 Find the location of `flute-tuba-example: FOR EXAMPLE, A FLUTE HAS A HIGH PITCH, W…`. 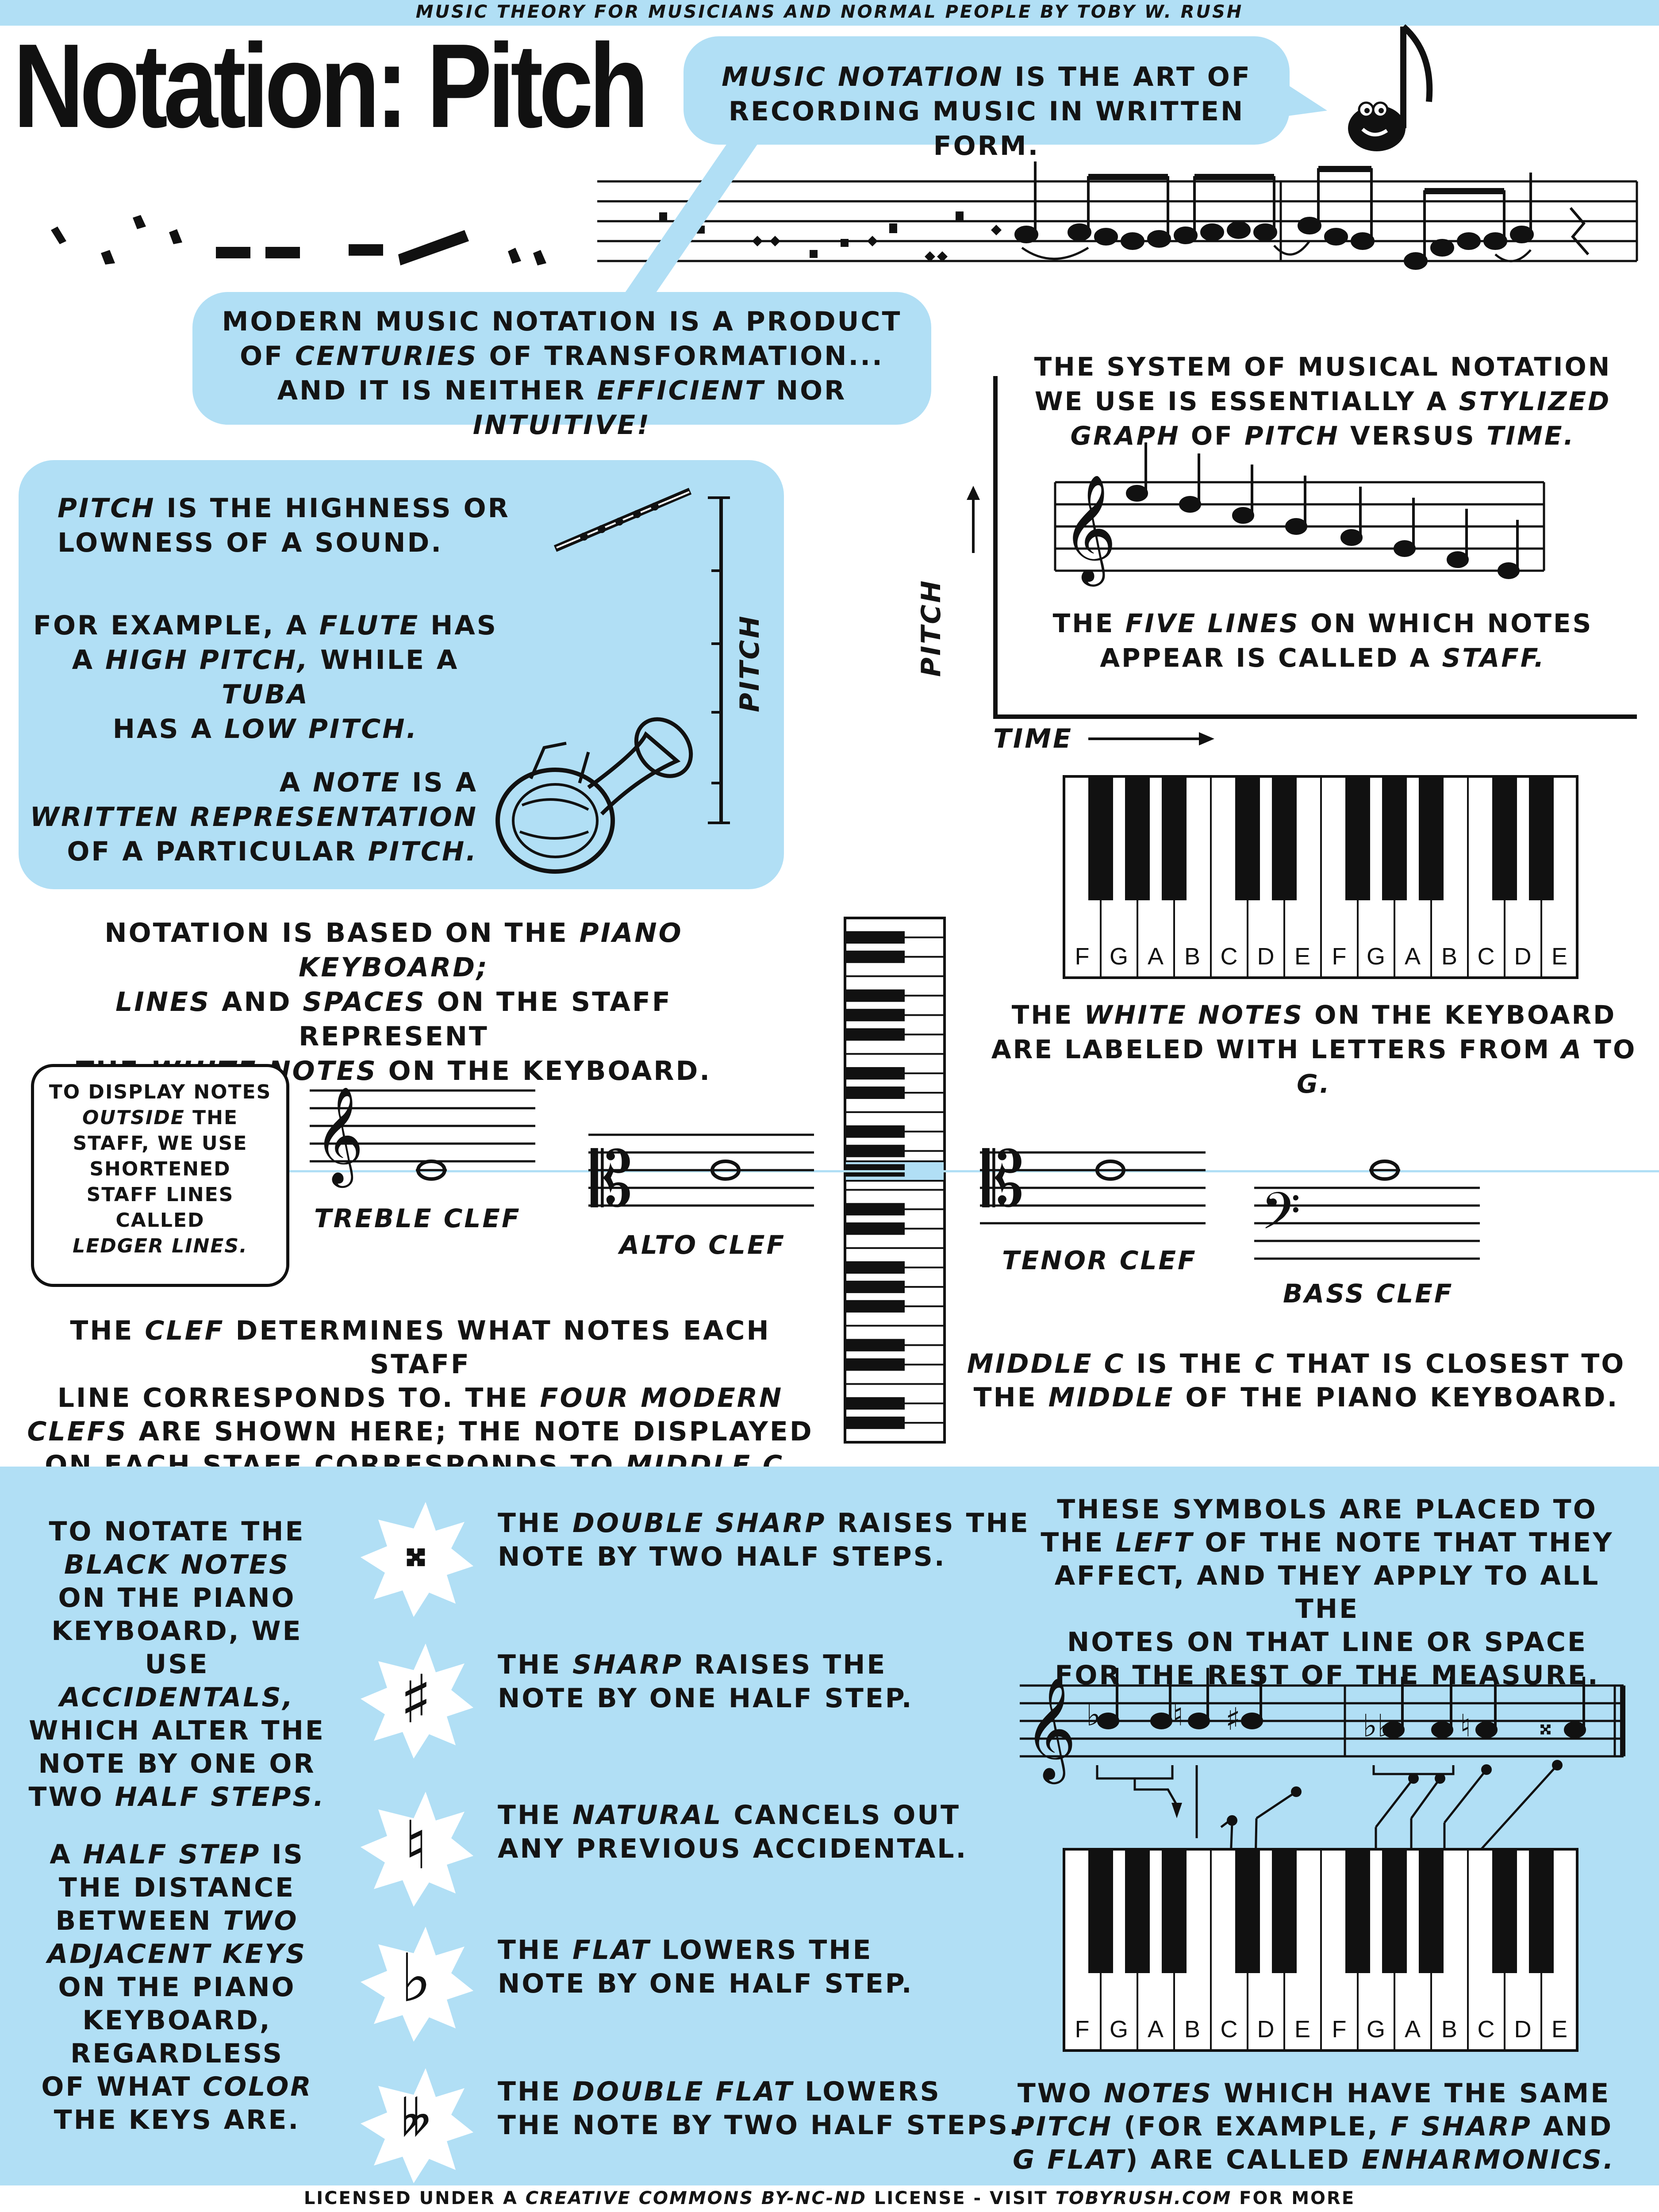

flute-tuba-example: FOR EXAMPLE, A FLUTE HAS A HIGH PITCH, W… is located at coordinates (266, 678).